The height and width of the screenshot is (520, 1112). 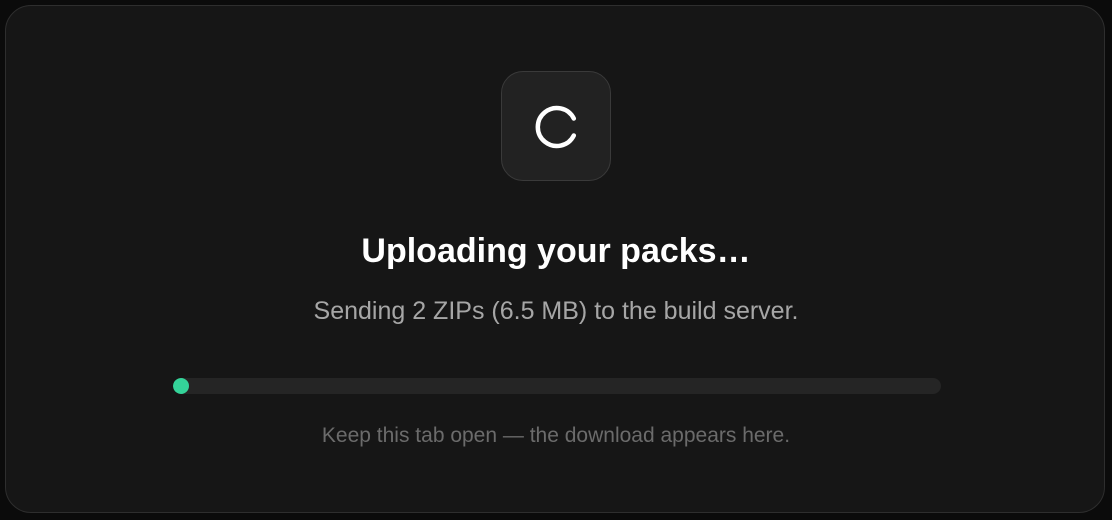 I want to click on spinner-tile, so click(x=556, y=126).